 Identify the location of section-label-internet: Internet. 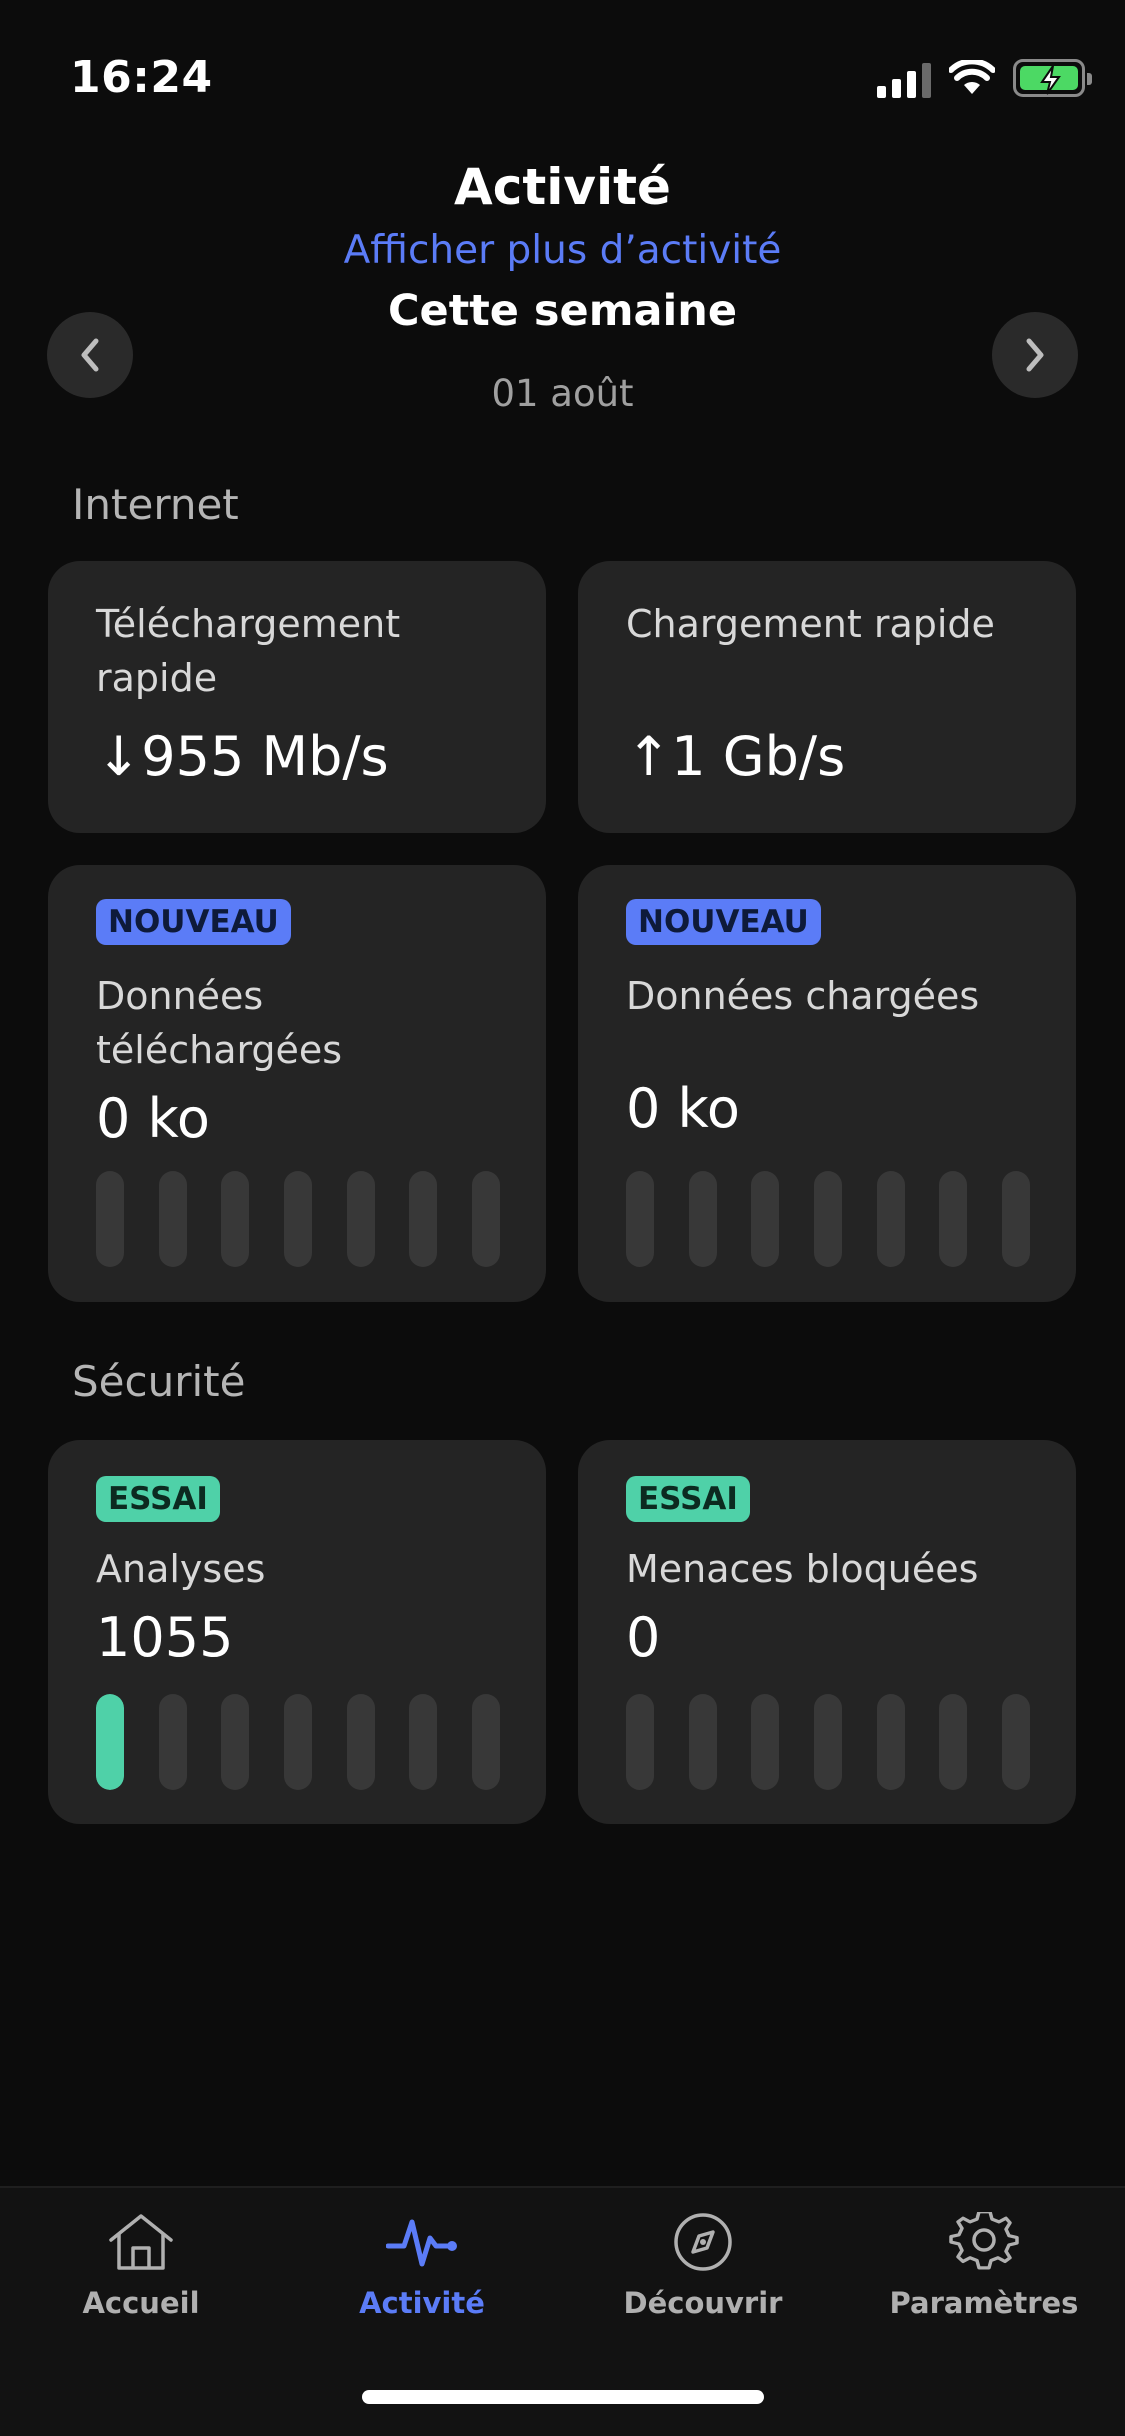
(155, 504).